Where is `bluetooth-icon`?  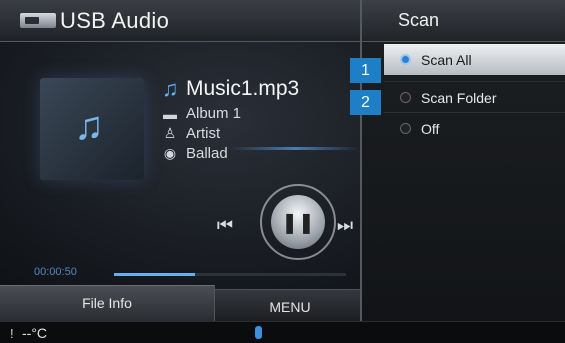
bluetooth-icon is located at coordinates (258, 332).